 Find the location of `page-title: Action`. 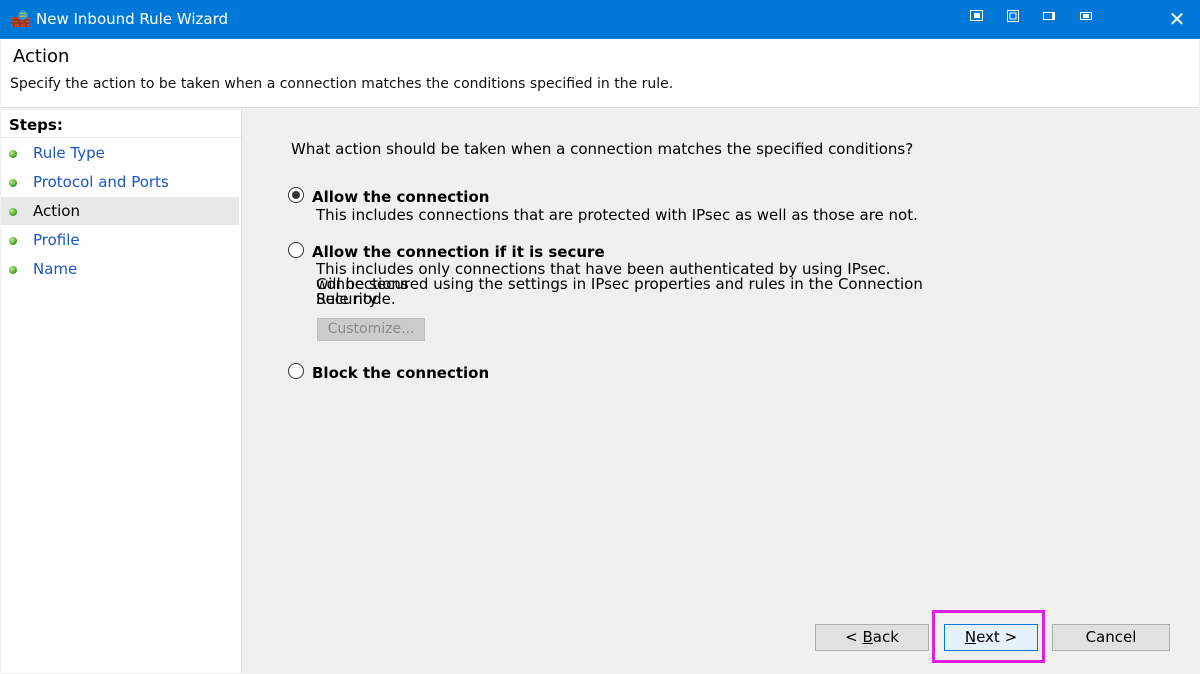

page-title: Action is located at coordinates (41, 56).